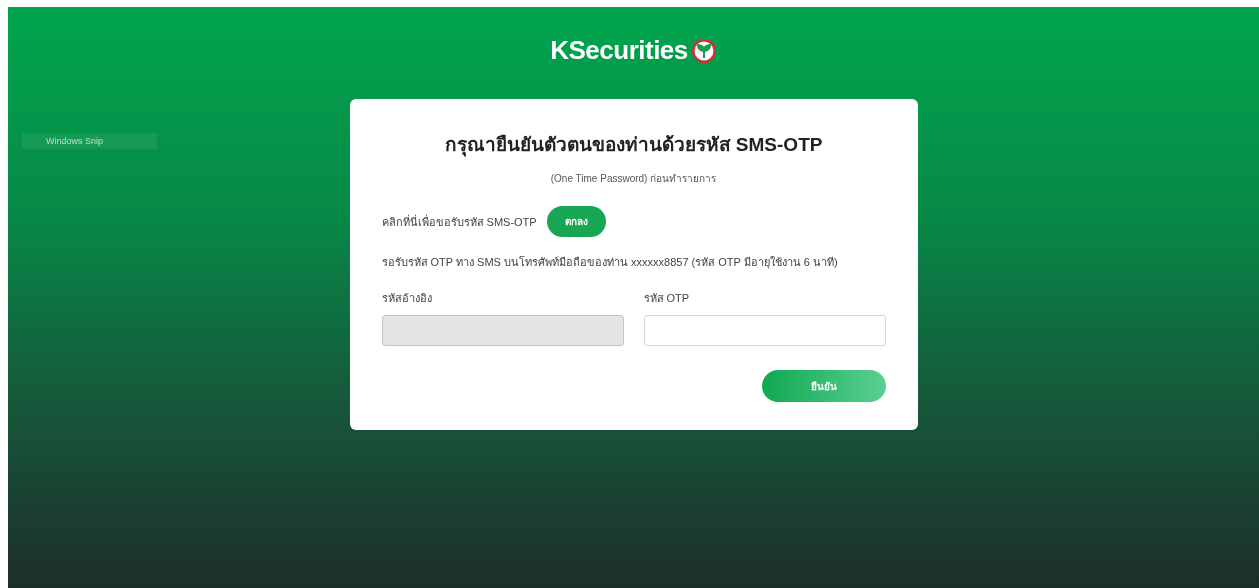 Image resolution: width=1259 pixels, height=588 pixels. I want to click on brand-logo: KSecurities, so click(619, 50).